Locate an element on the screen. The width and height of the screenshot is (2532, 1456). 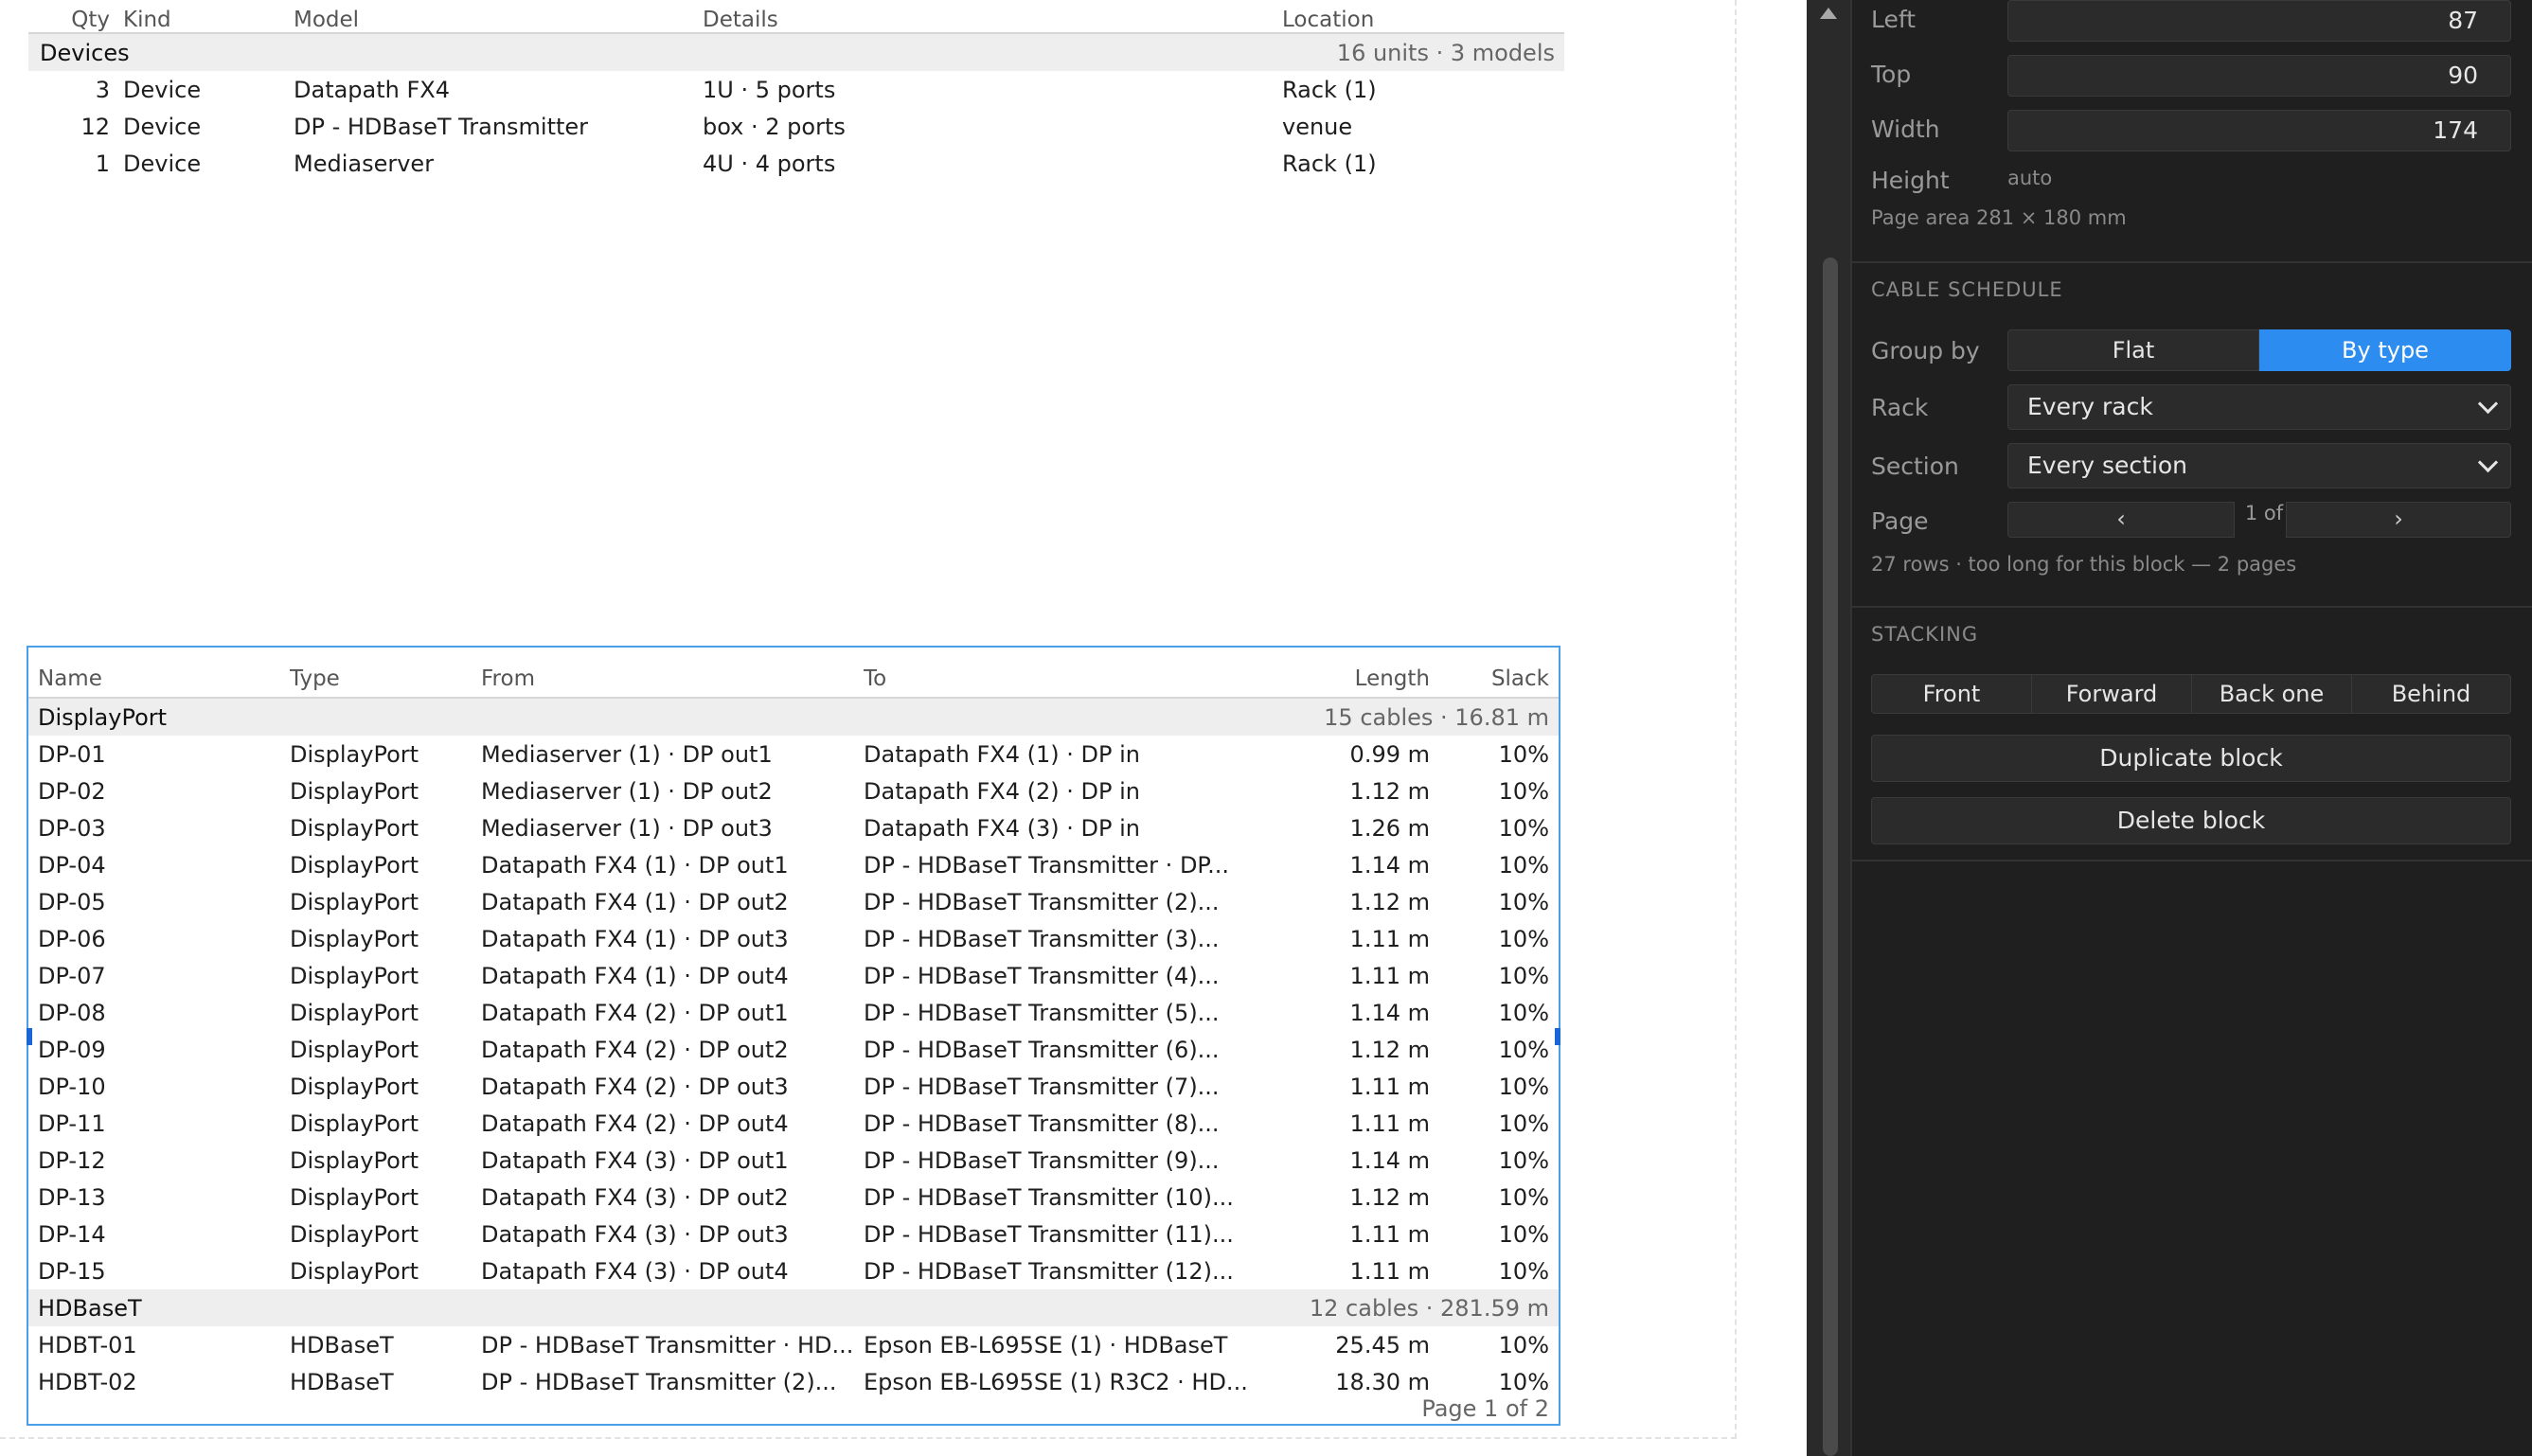
cable-group-row: DisplayPort 15 cables · 16.81 m is located at coordinates (793, 717).